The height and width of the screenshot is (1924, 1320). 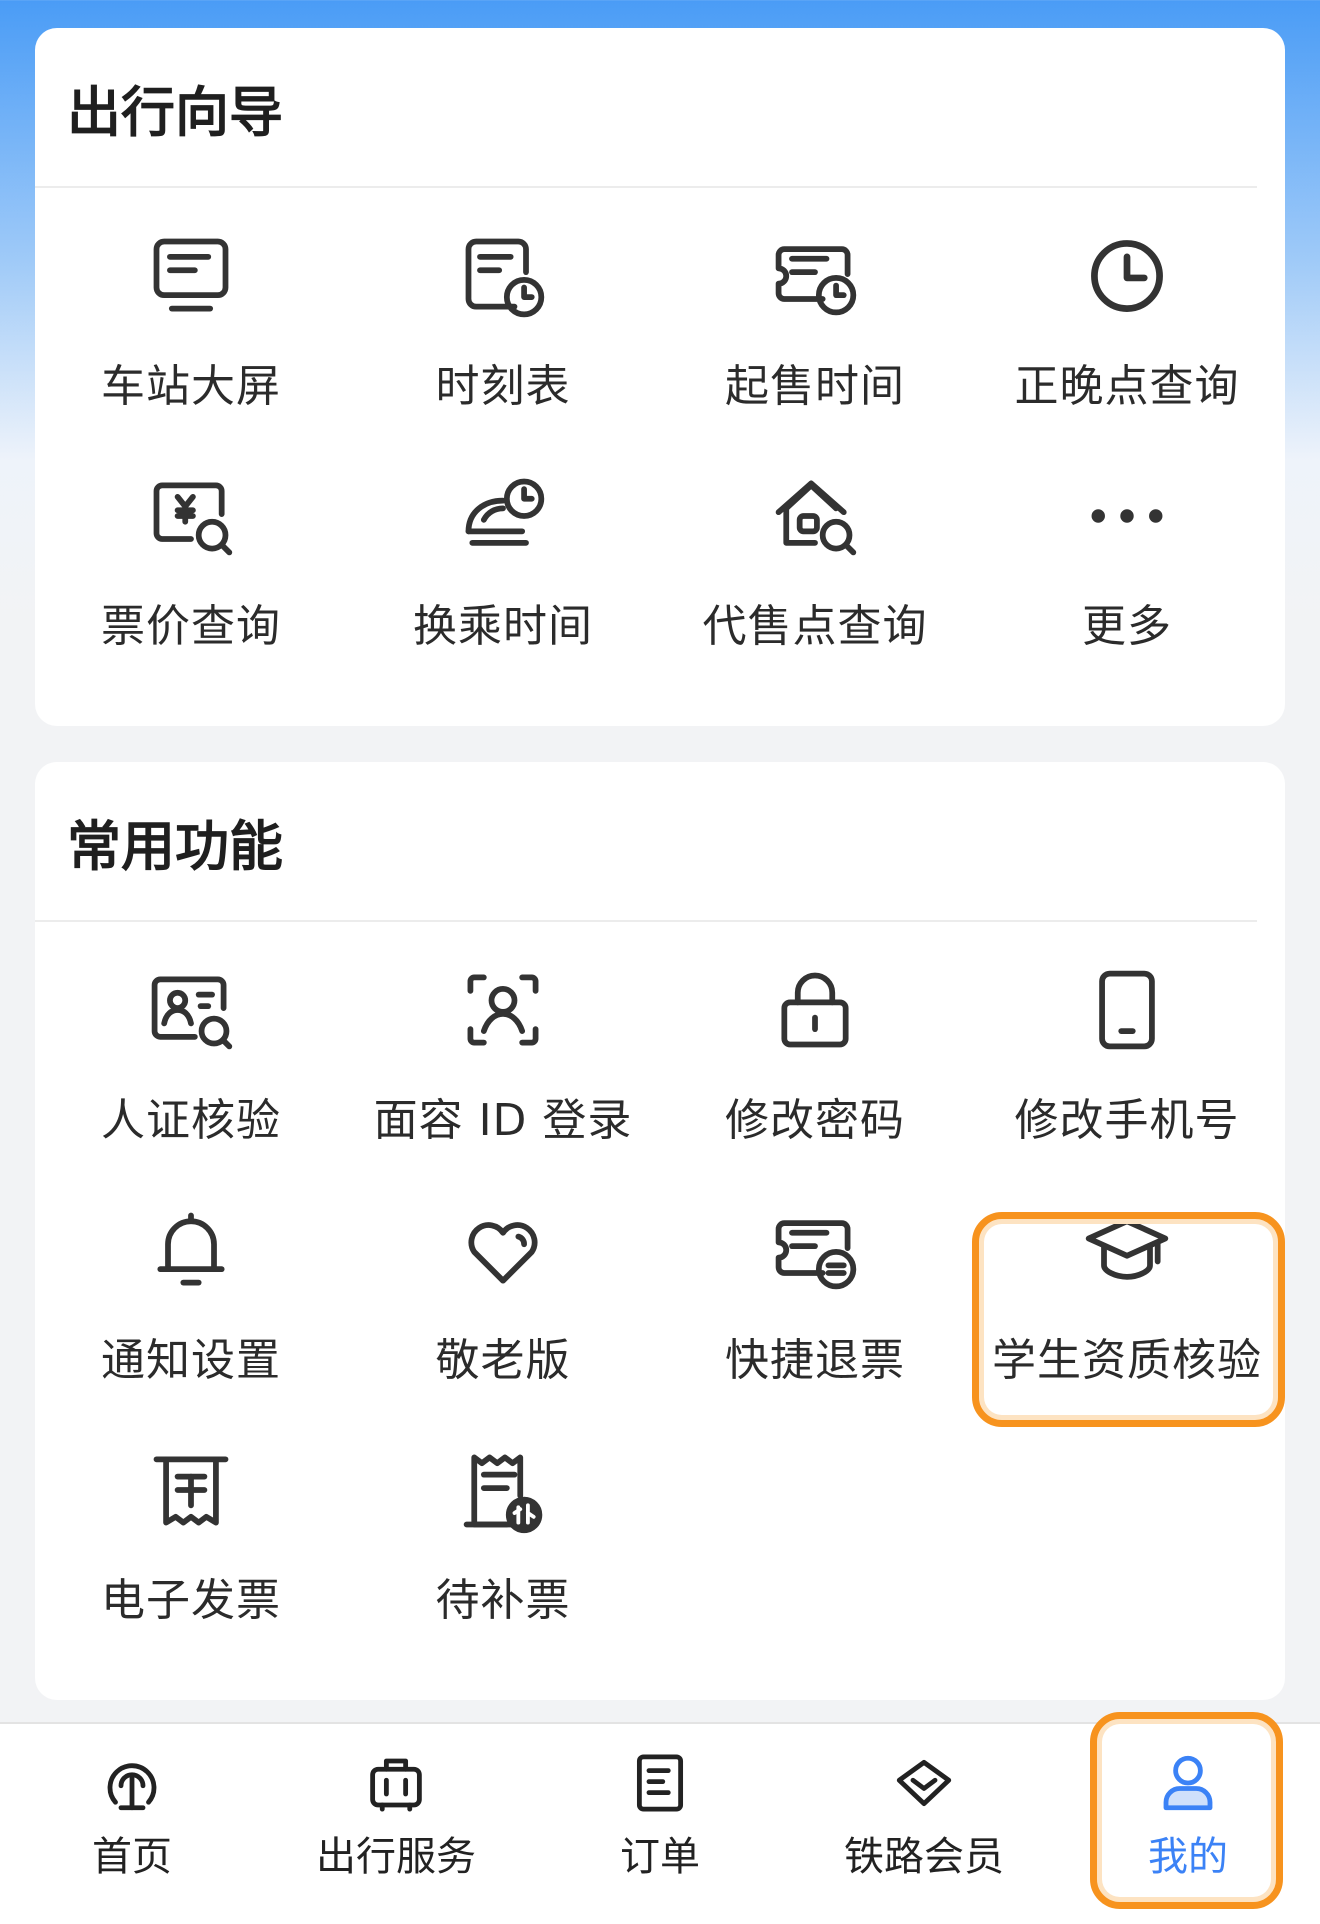 What do you see at coordinates (1128, 1319) in the screenshot?
I see `student-verify-highlight` at bounding box center [1128, 1319].